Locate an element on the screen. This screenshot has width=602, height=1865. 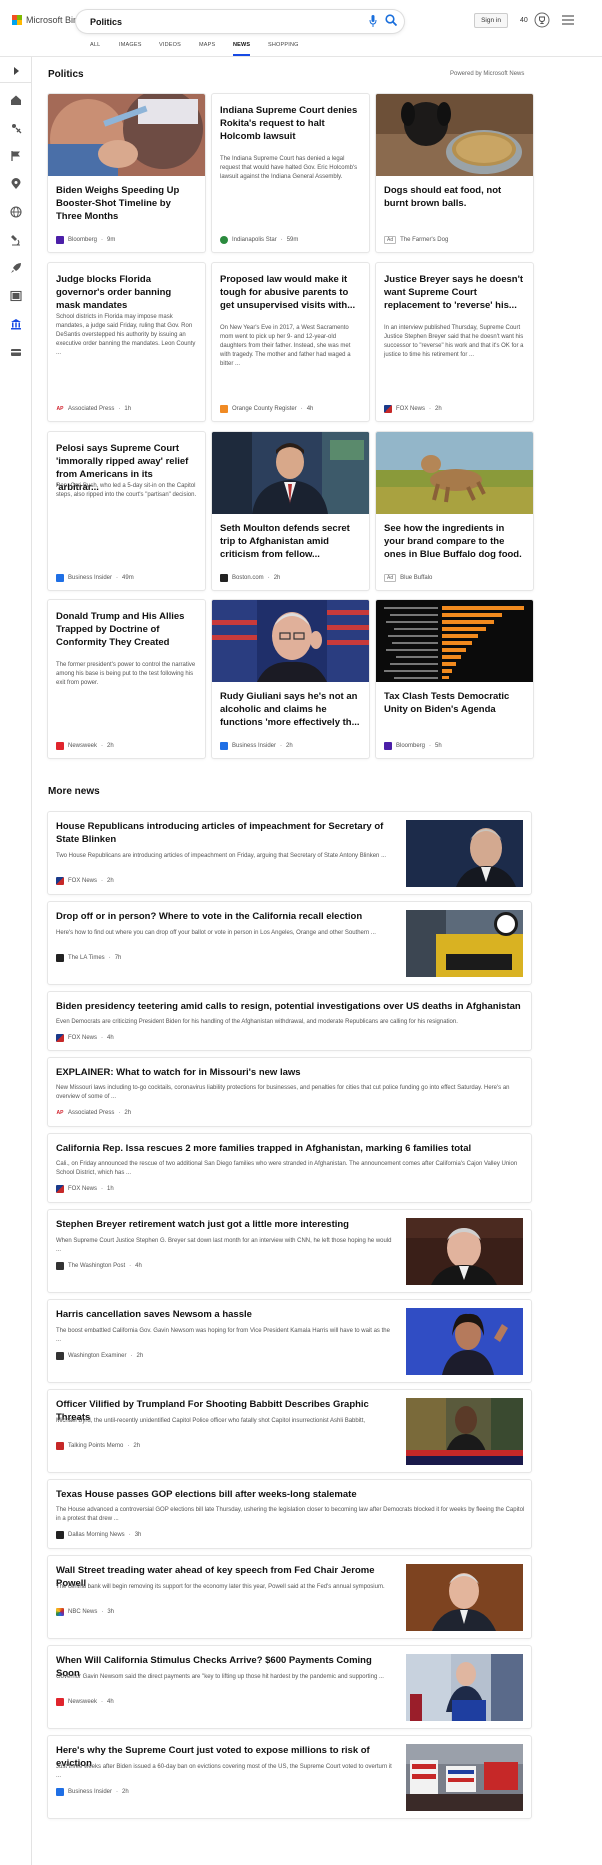
search-input is located at coordinates (215, 21).